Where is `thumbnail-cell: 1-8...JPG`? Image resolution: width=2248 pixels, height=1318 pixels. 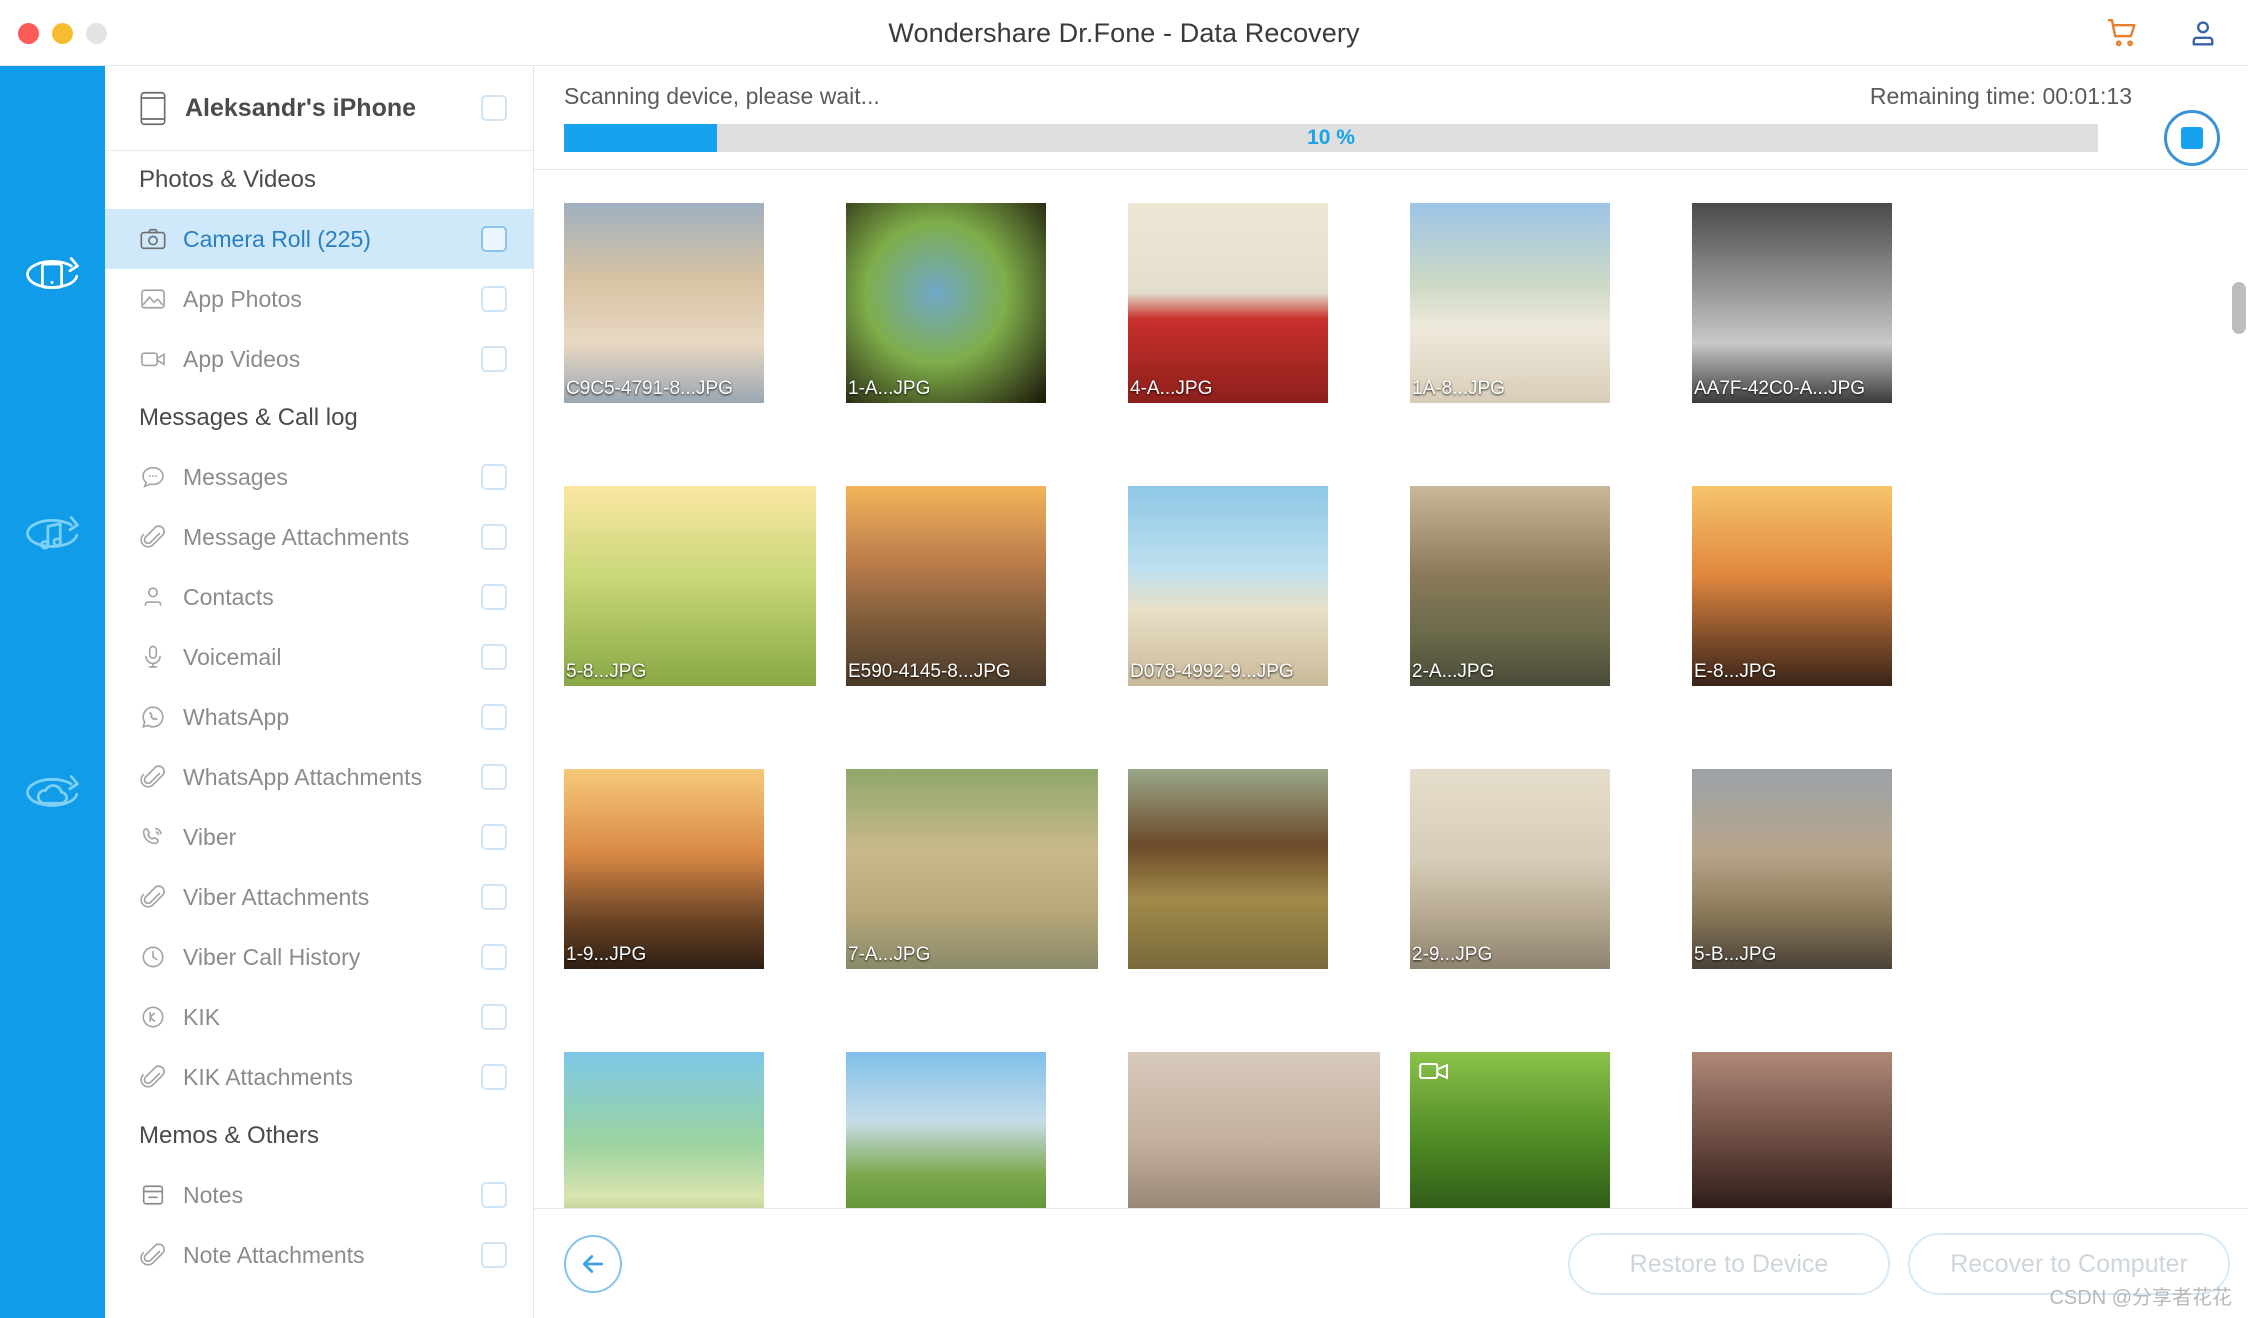
thumbnail-cell: 1-8...JPG is located at coordinates (705, 1113).